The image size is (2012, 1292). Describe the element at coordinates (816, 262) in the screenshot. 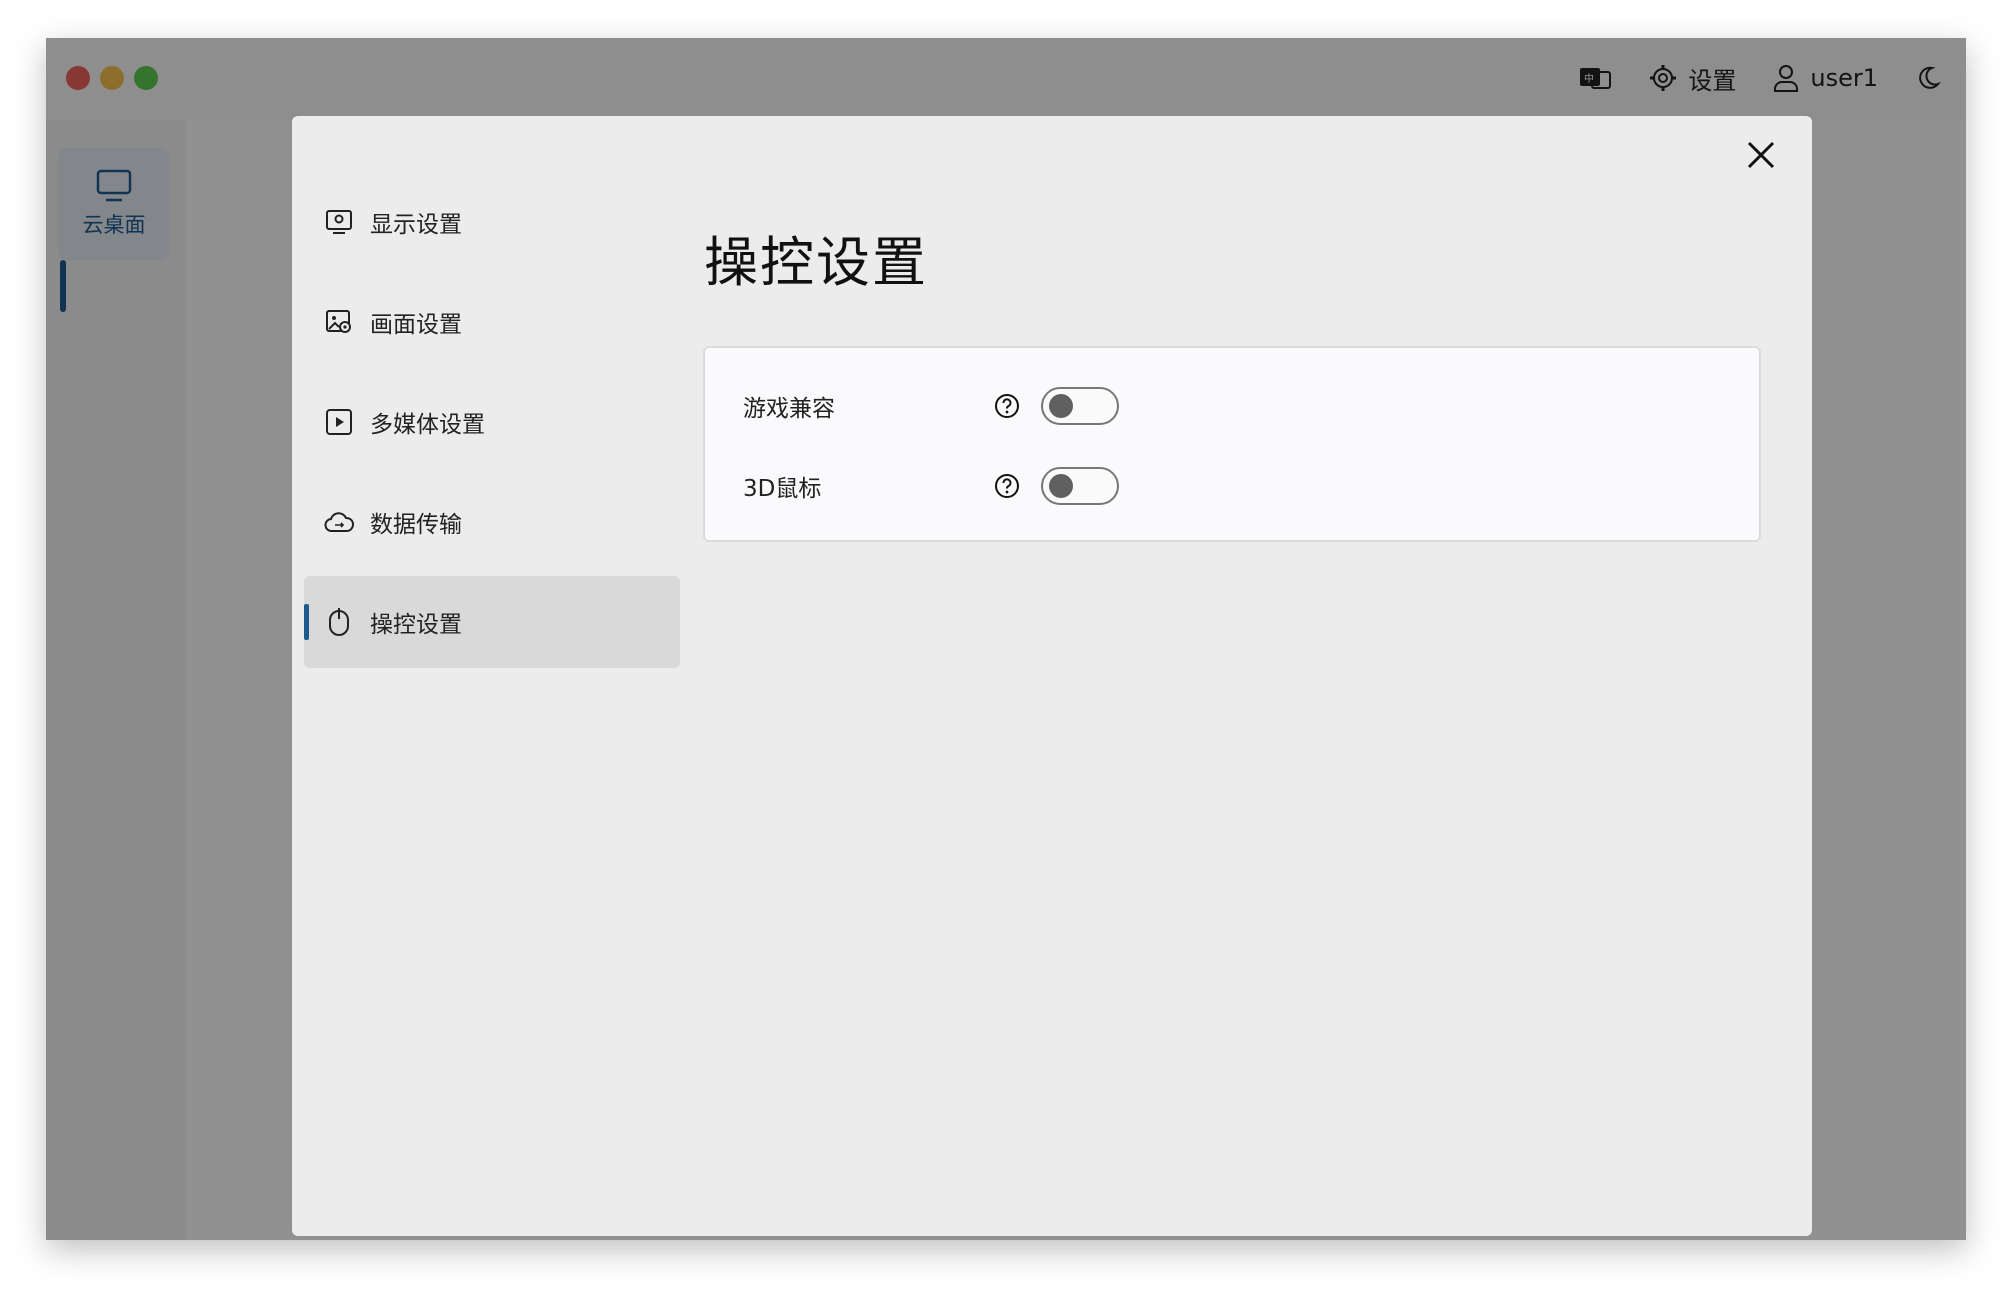

I see `page-title: 操控设置` at that location.